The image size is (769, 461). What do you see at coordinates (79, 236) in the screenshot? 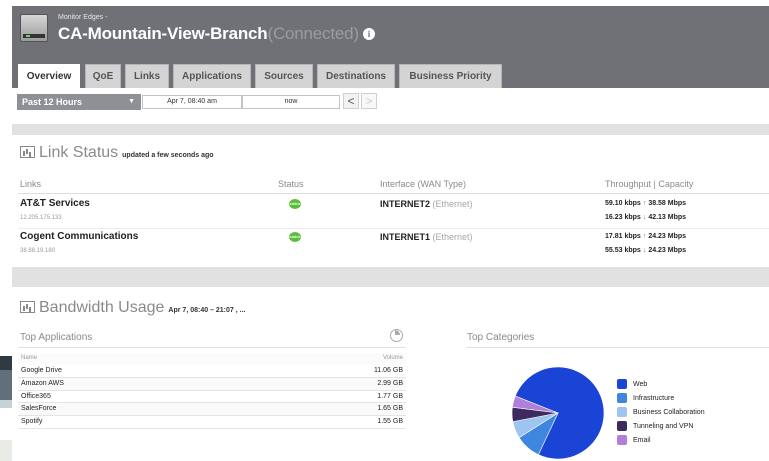
I see `link-name: Cogent Communications` at bounding box center [79, 236].